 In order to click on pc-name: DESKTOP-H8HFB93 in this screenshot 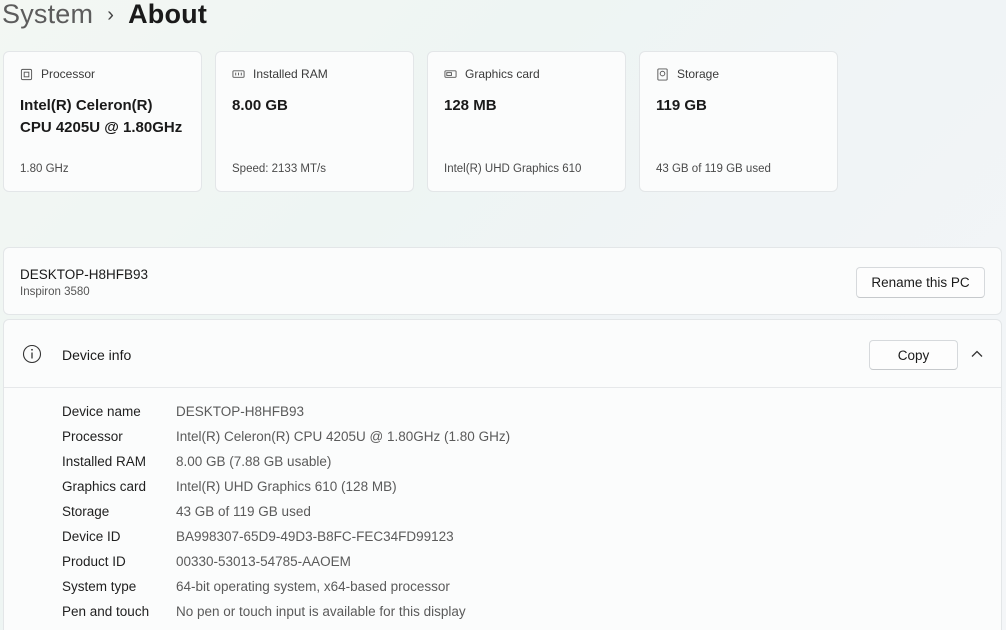, I will do `click(84, 274)`.